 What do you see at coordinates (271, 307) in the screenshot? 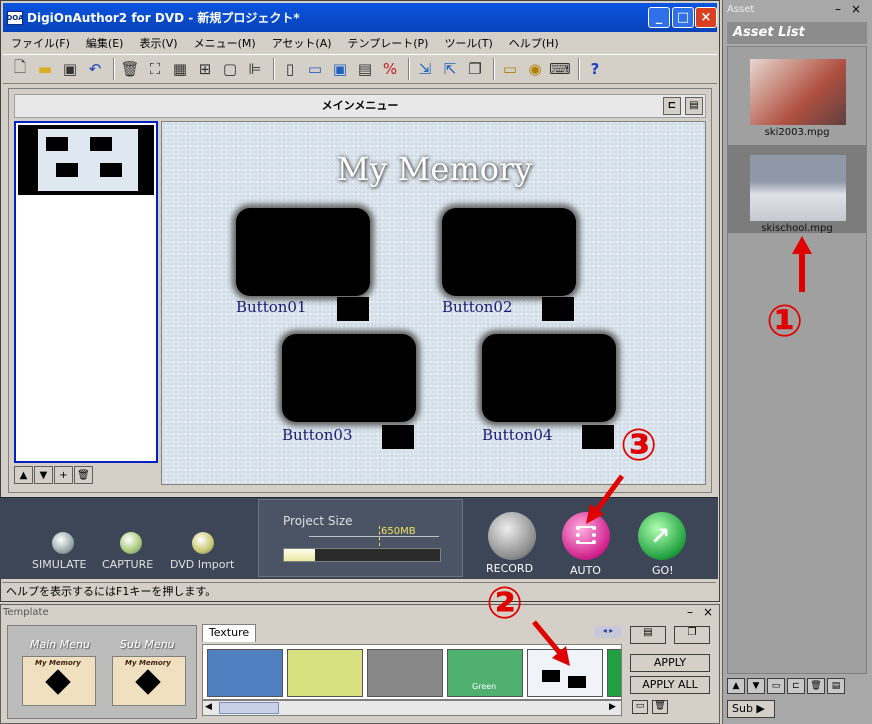
I see `menu-button-label: Button01` at bounding box center [271, 307].